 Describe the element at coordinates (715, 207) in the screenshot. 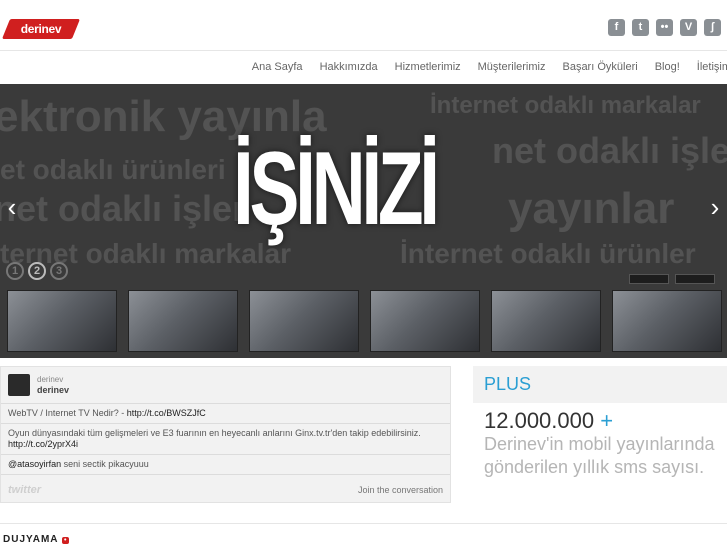

I see `slider-next-arrow: ›` at that location.